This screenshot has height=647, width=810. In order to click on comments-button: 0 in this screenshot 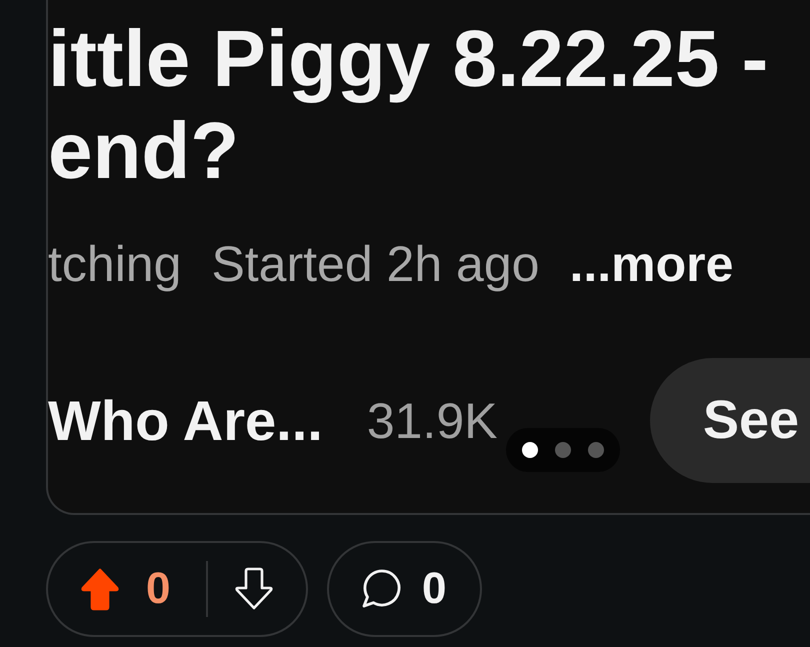, I will do `click(404, 589)`.